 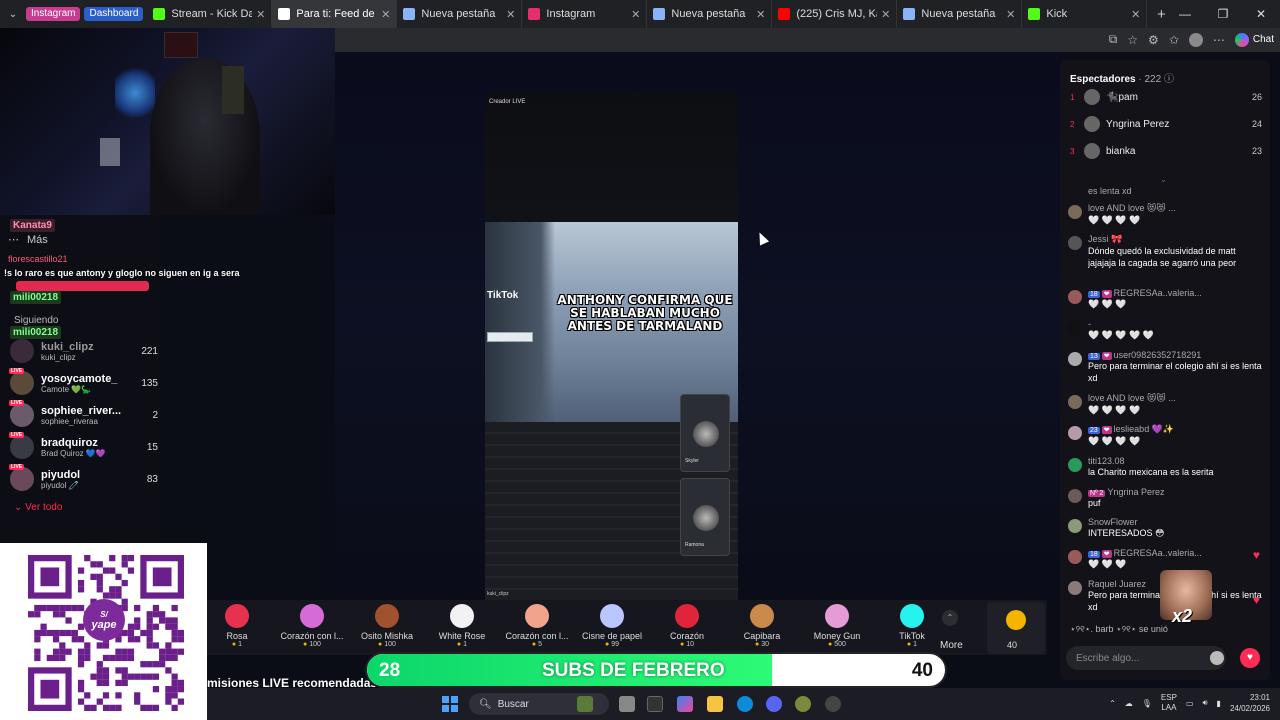 What do you see at coordinates (1219, 40) in the screenshot?
I see `menu-icon: ⋯` at bounding box center [1219, 40].